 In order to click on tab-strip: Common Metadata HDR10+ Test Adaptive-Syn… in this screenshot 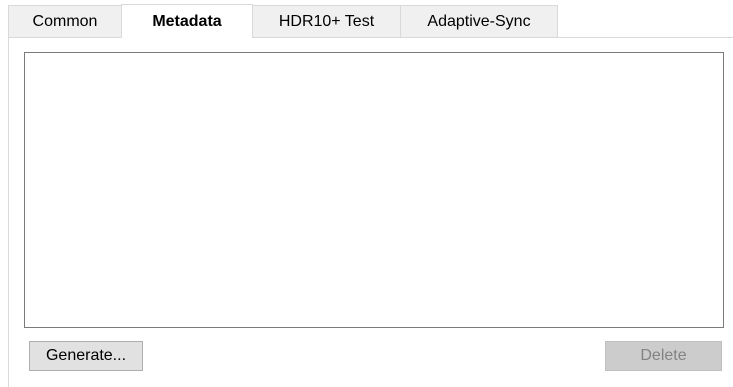, I will do `click(283, 21)`.